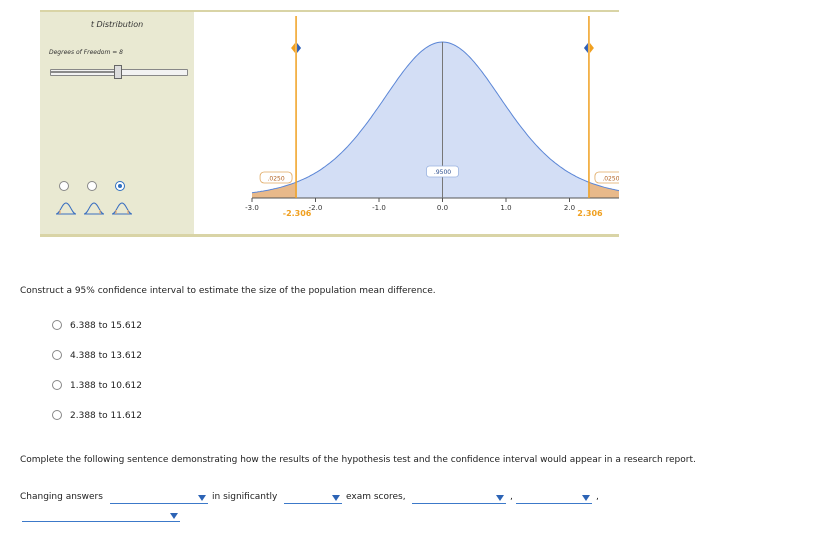  What do you see at coordinates (511, 497) in the screenshot?
I see `sentence-part-comma-1: ,` at bounding box center [511, 497].